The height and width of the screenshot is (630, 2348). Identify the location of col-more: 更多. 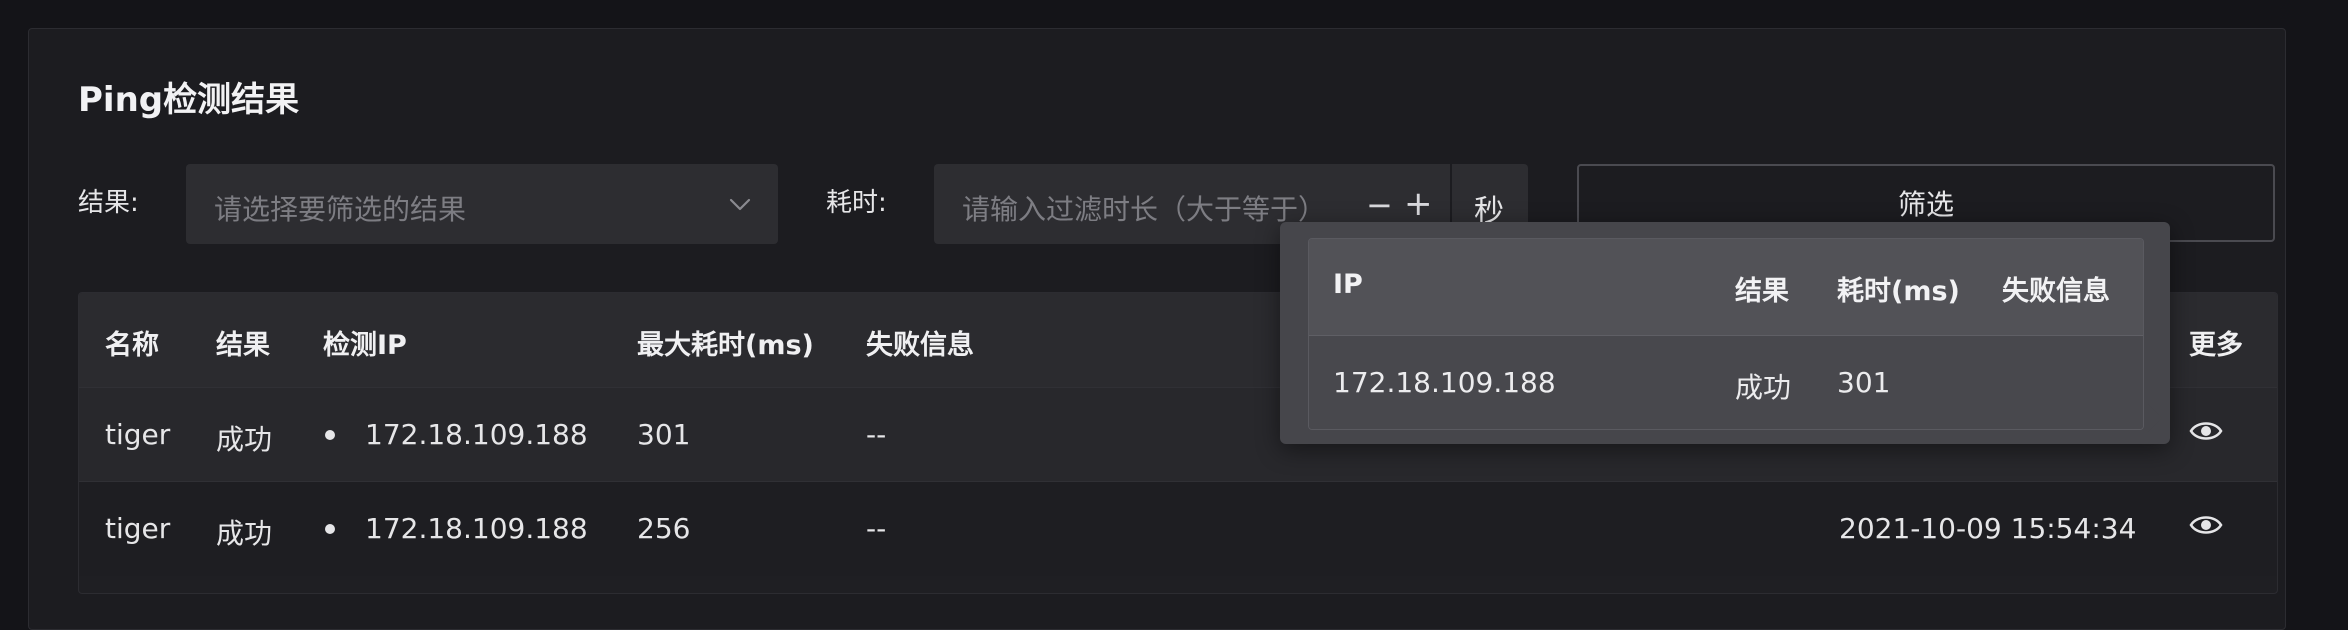
(2216, 345).